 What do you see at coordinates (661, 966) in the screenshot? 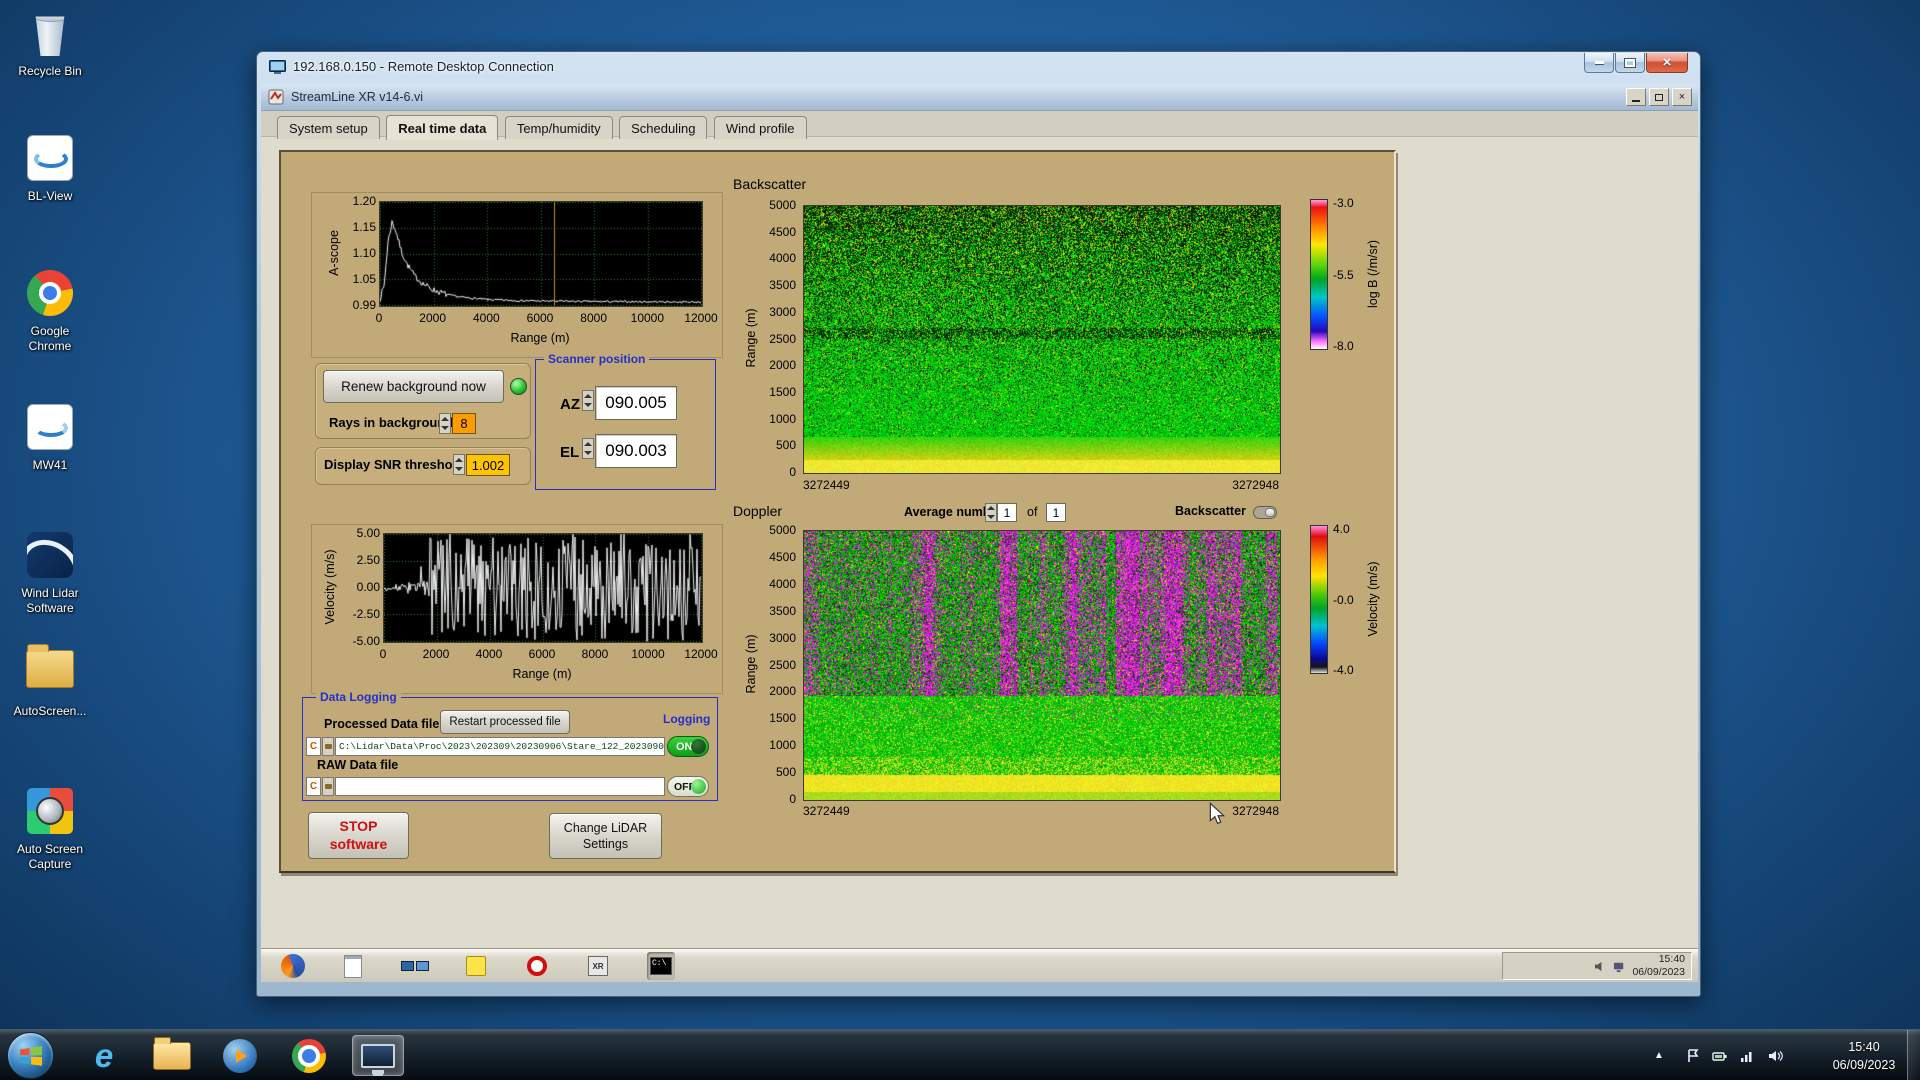
I see `remote-taskbar-console-icon: C:\` at bounding box center [661, 966].